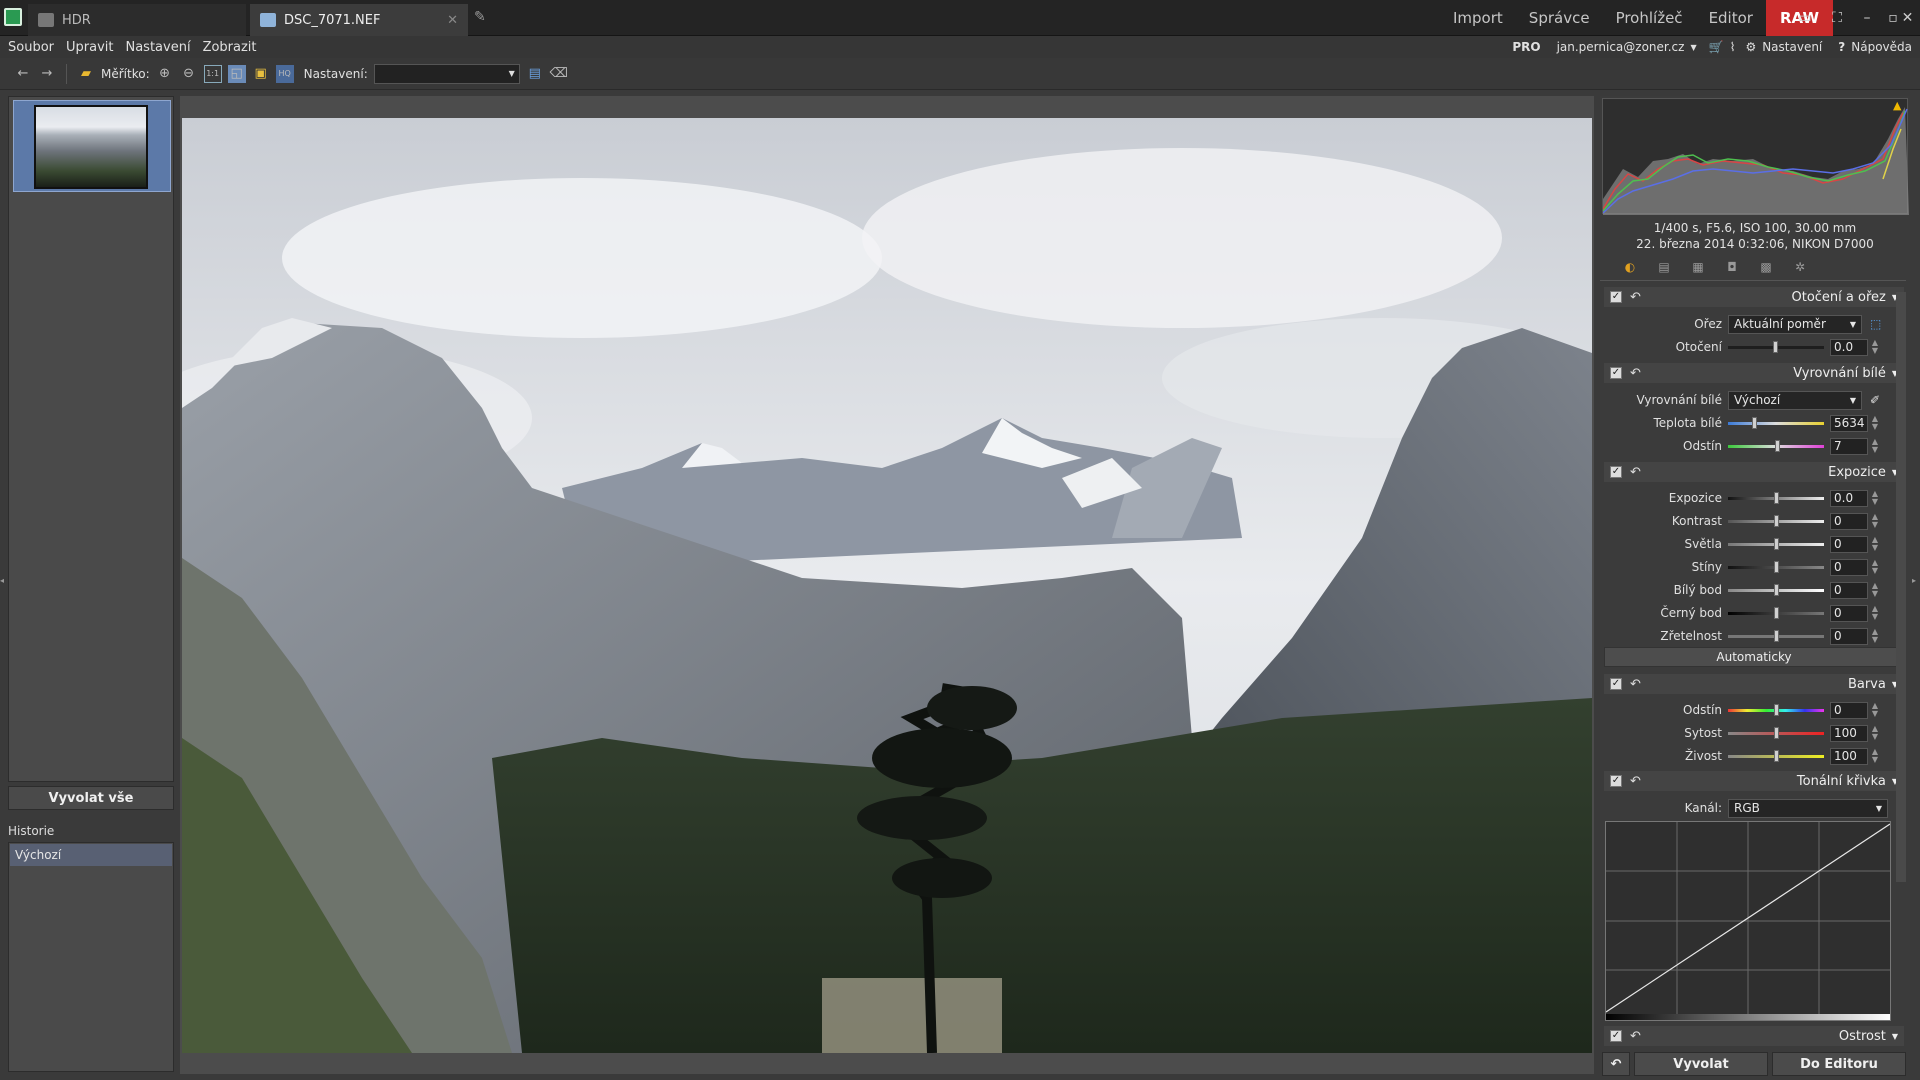  Describe the element at coordinates (1881, 47) in the screenshot. I see `help-link: Nápověda` at that location.